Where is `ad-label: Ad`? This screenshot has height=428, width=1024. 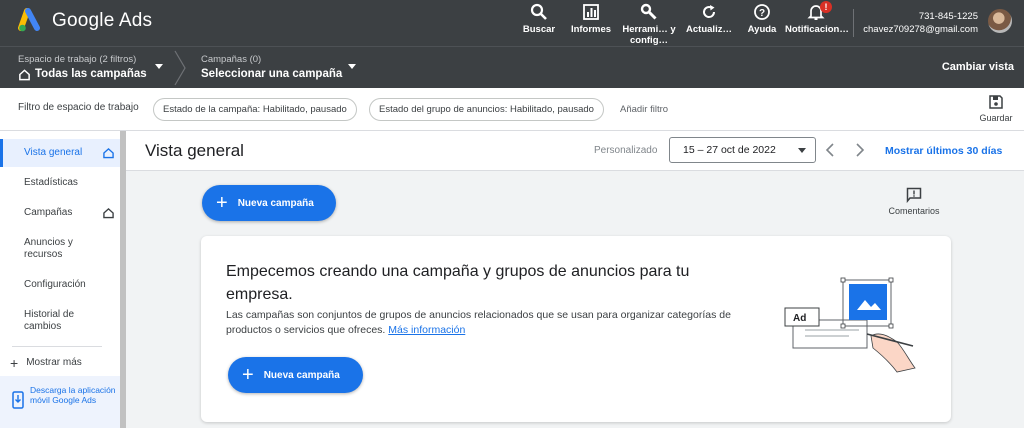 ad-label: Ad is located at coordinates (799, 318).